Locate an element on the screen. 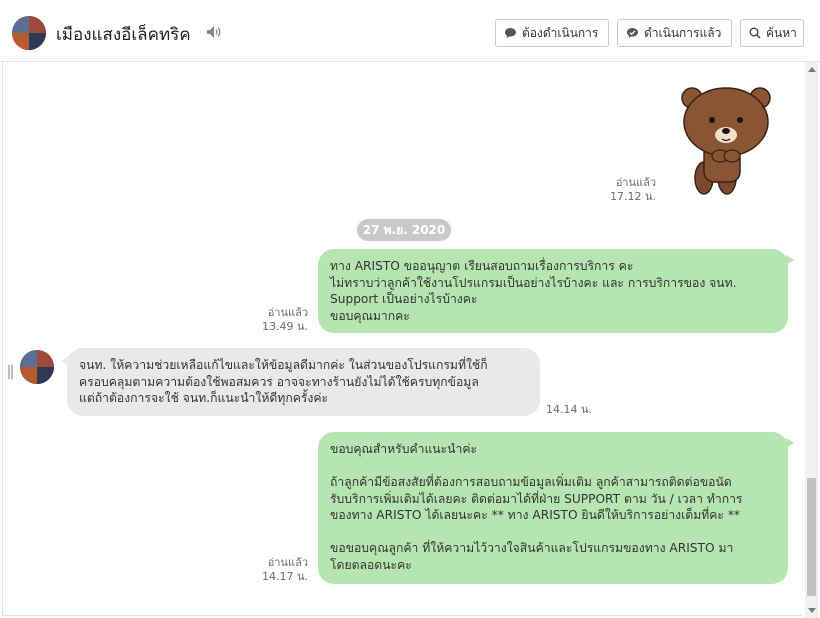  message-line: Support เป็นอย่างไรบ้างคะ is located at coordinates (404, 299).